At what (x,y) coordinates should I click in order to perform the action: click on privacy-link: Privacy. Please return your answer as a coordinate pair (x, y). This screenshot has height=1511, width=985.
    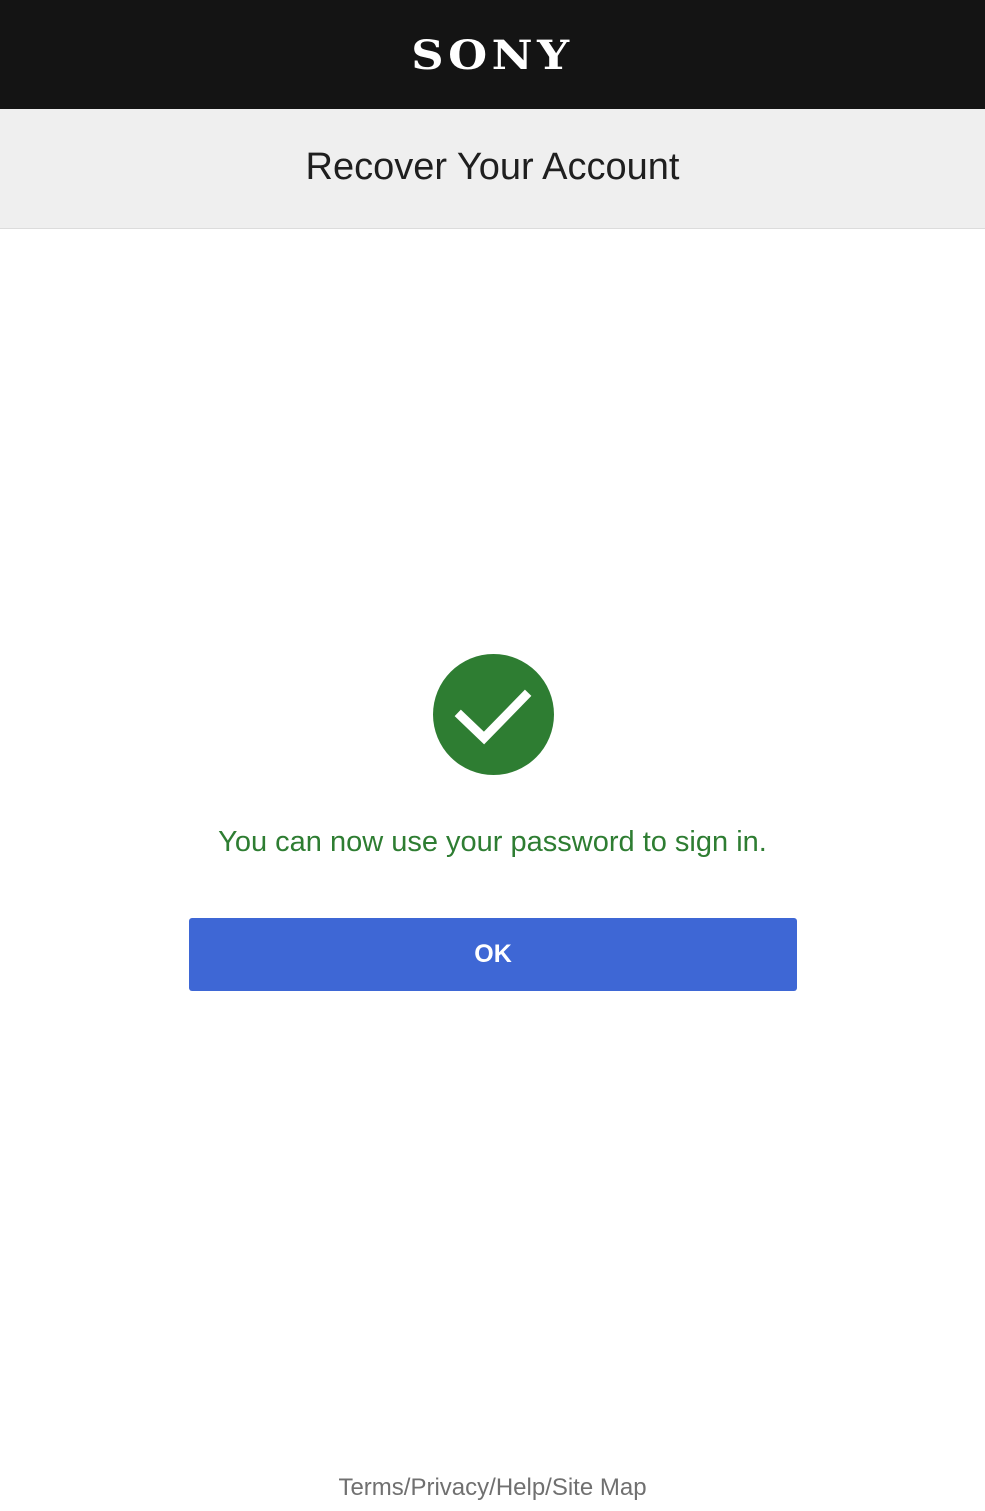
    Looking at the image, I should click on (449, 1487).